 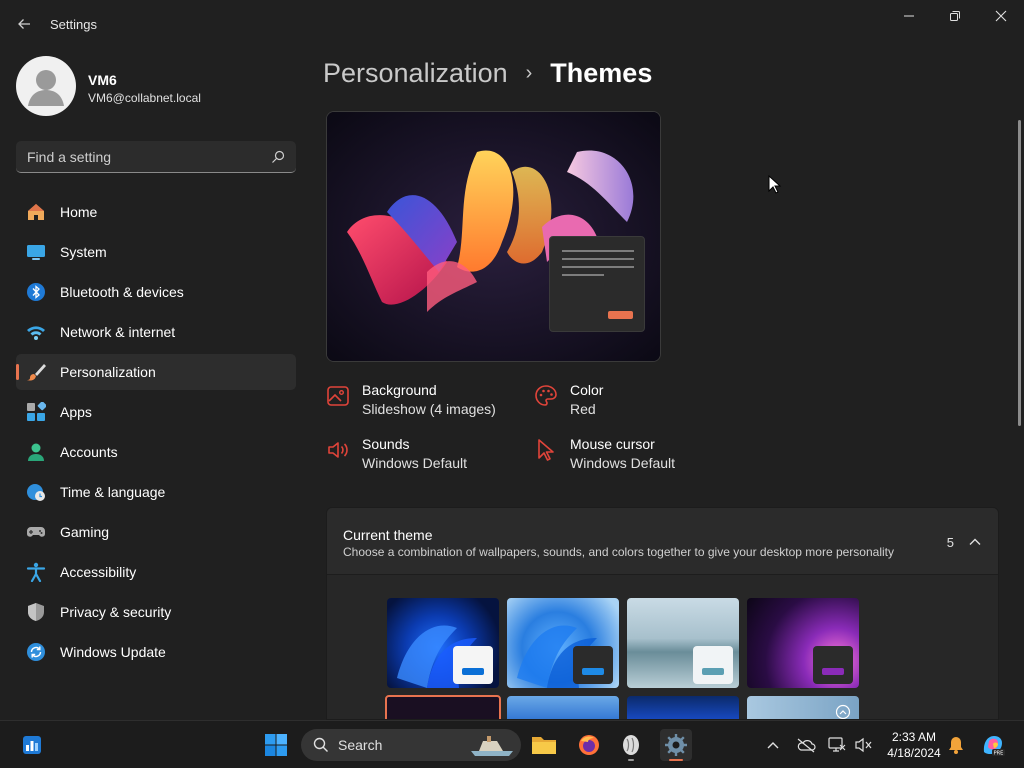 I want to click on back-arrow-icon, so click(x=24, y=24).